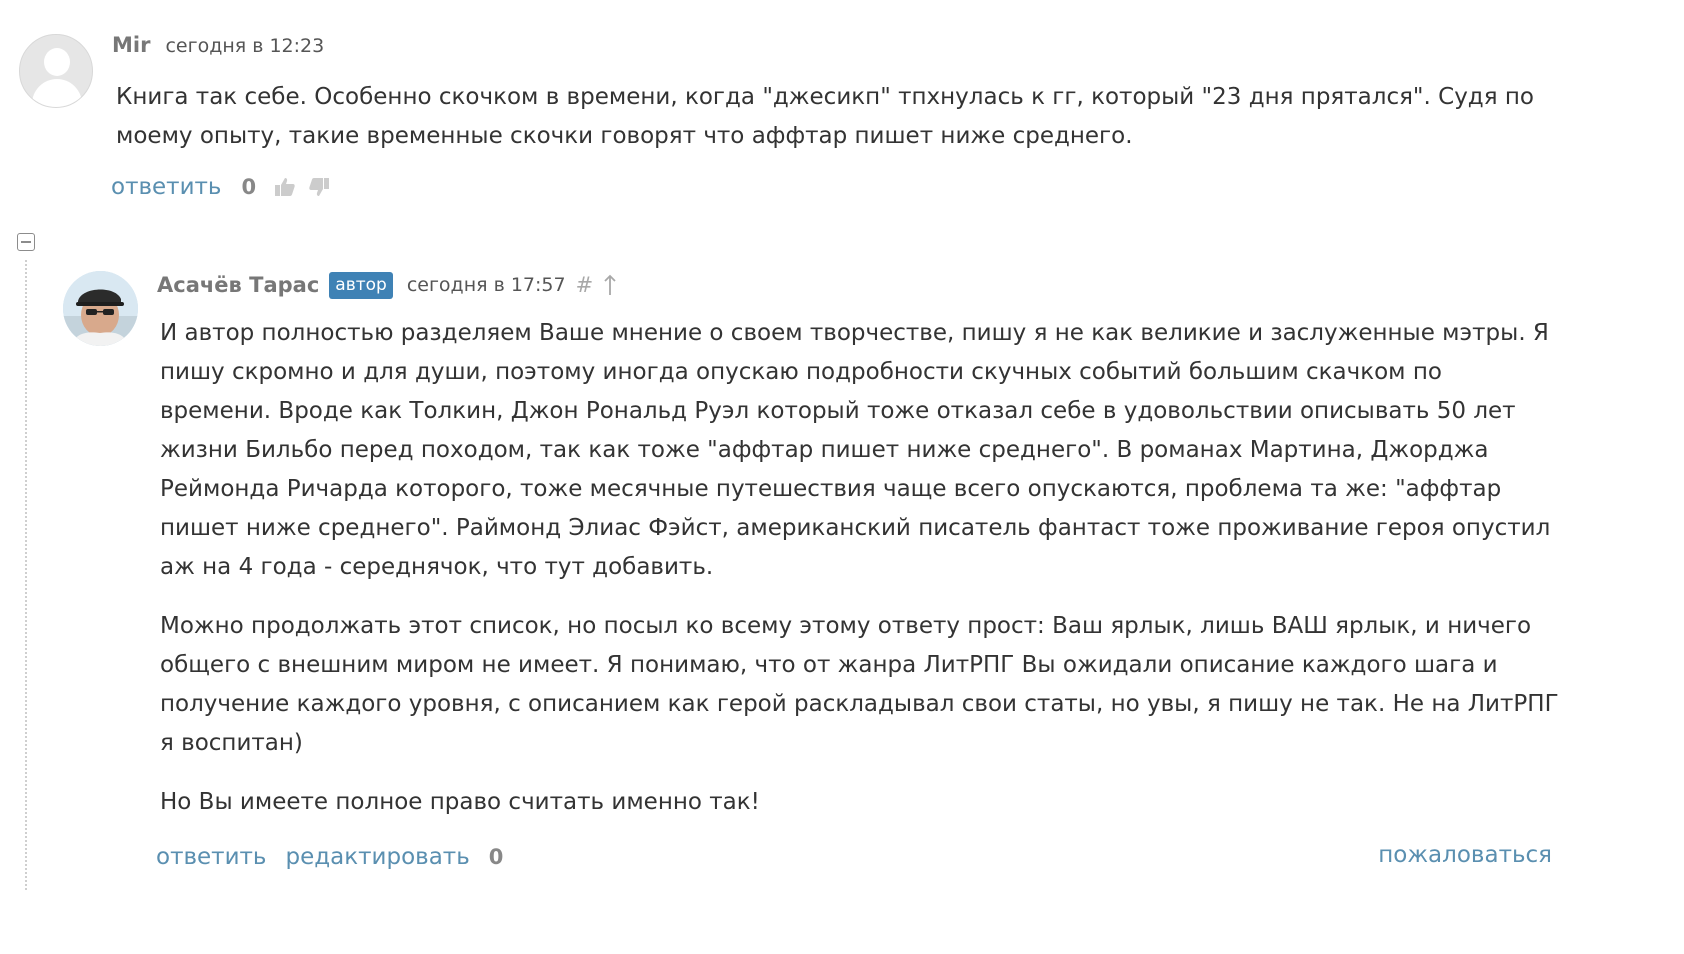 The width and height of the screenshot is (1684, 954). I want to click on author-badge: автор, so click(361, 285).